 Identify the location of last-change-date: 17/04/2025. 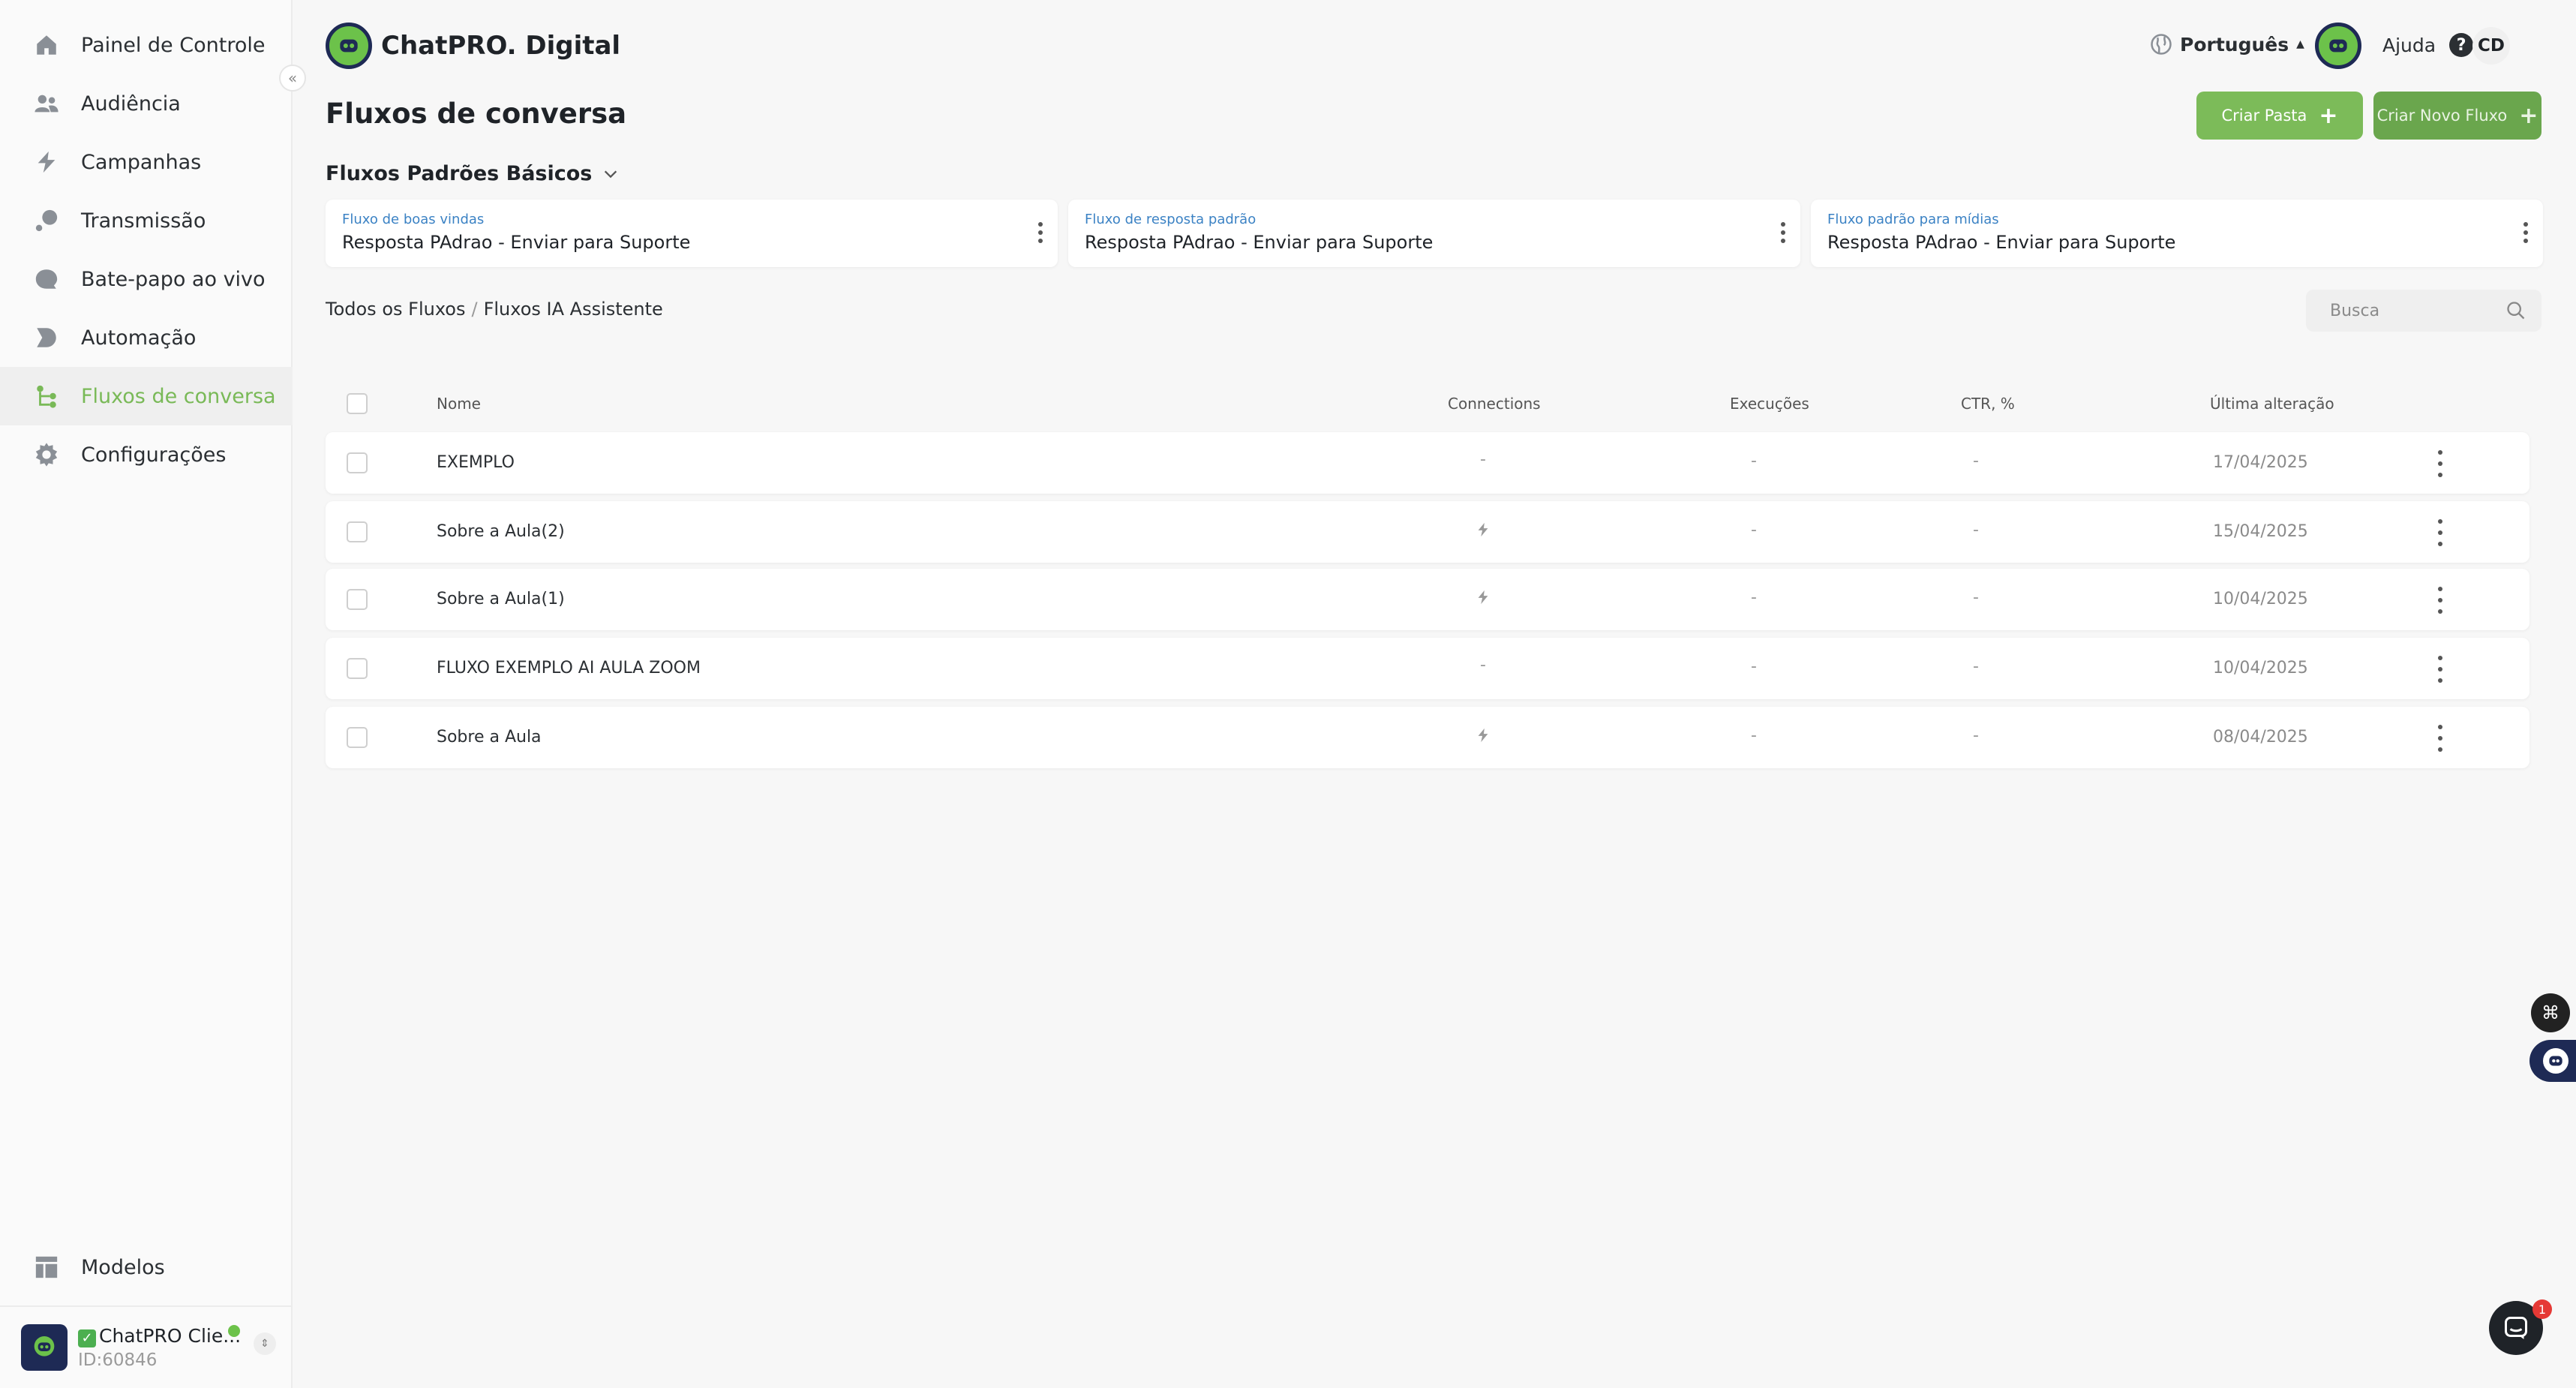
(2260, 462).